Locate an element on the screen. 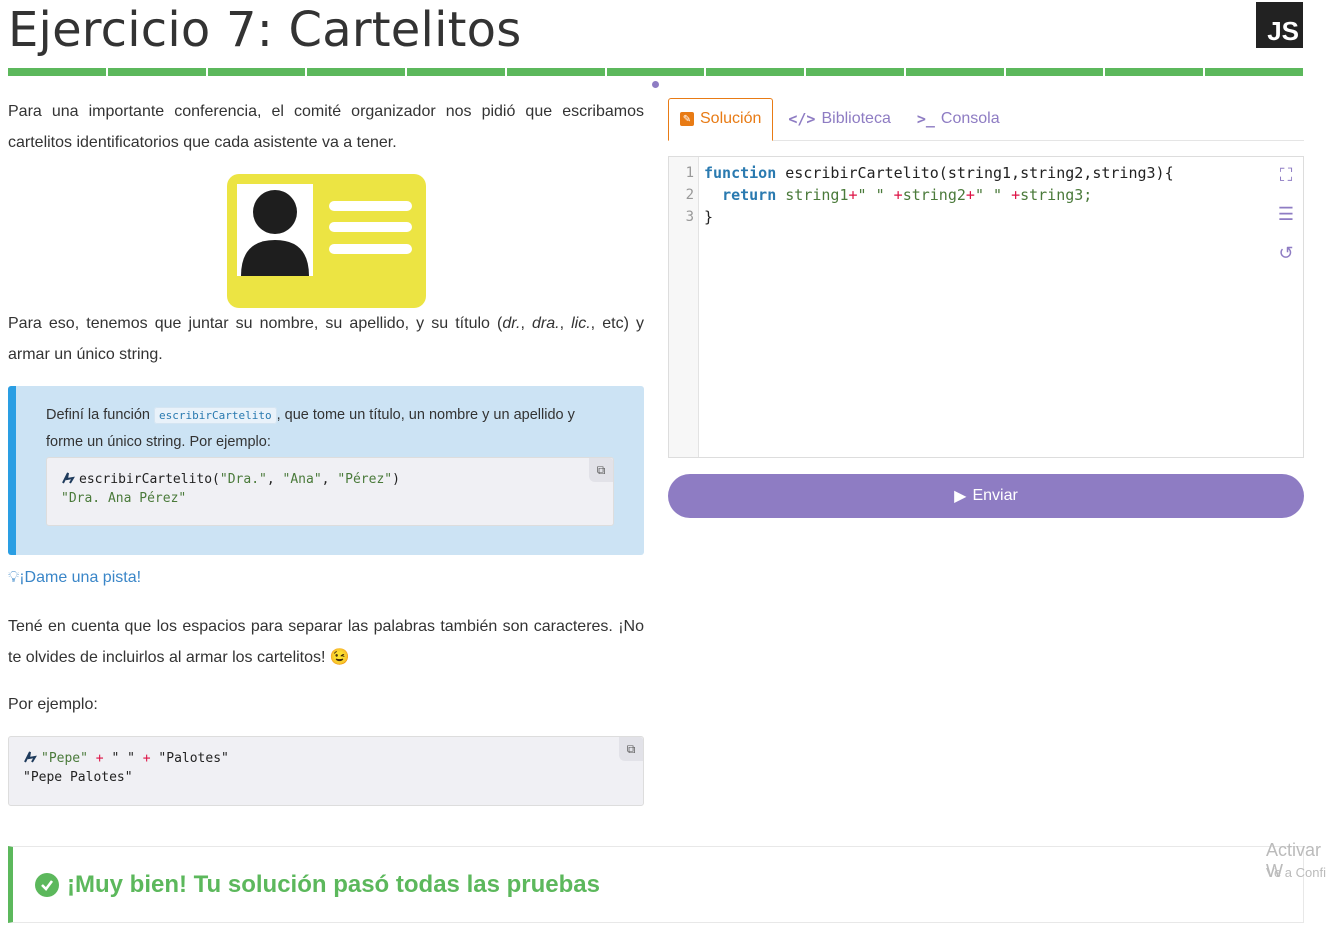 This screenshot has height=932, width=1335. tab-consola: >_ Consola is located at coordinates (958, 119).